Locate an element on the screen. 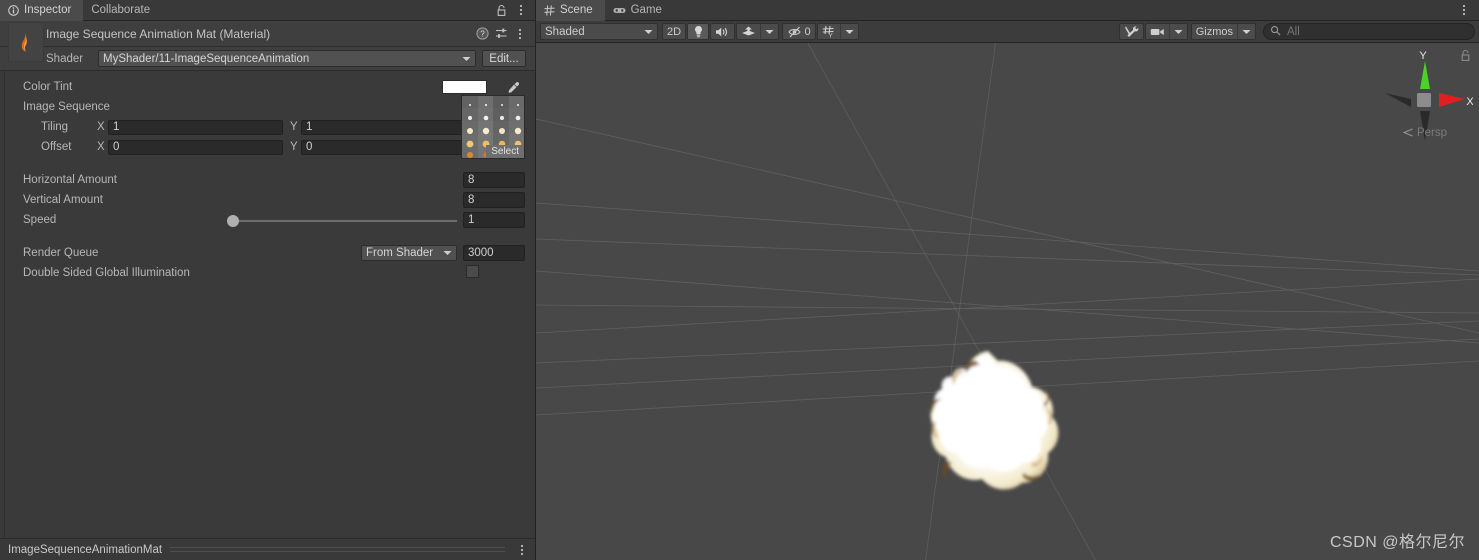  gizmo-projection-mode: Persp is located at coordinates (1424, 133).